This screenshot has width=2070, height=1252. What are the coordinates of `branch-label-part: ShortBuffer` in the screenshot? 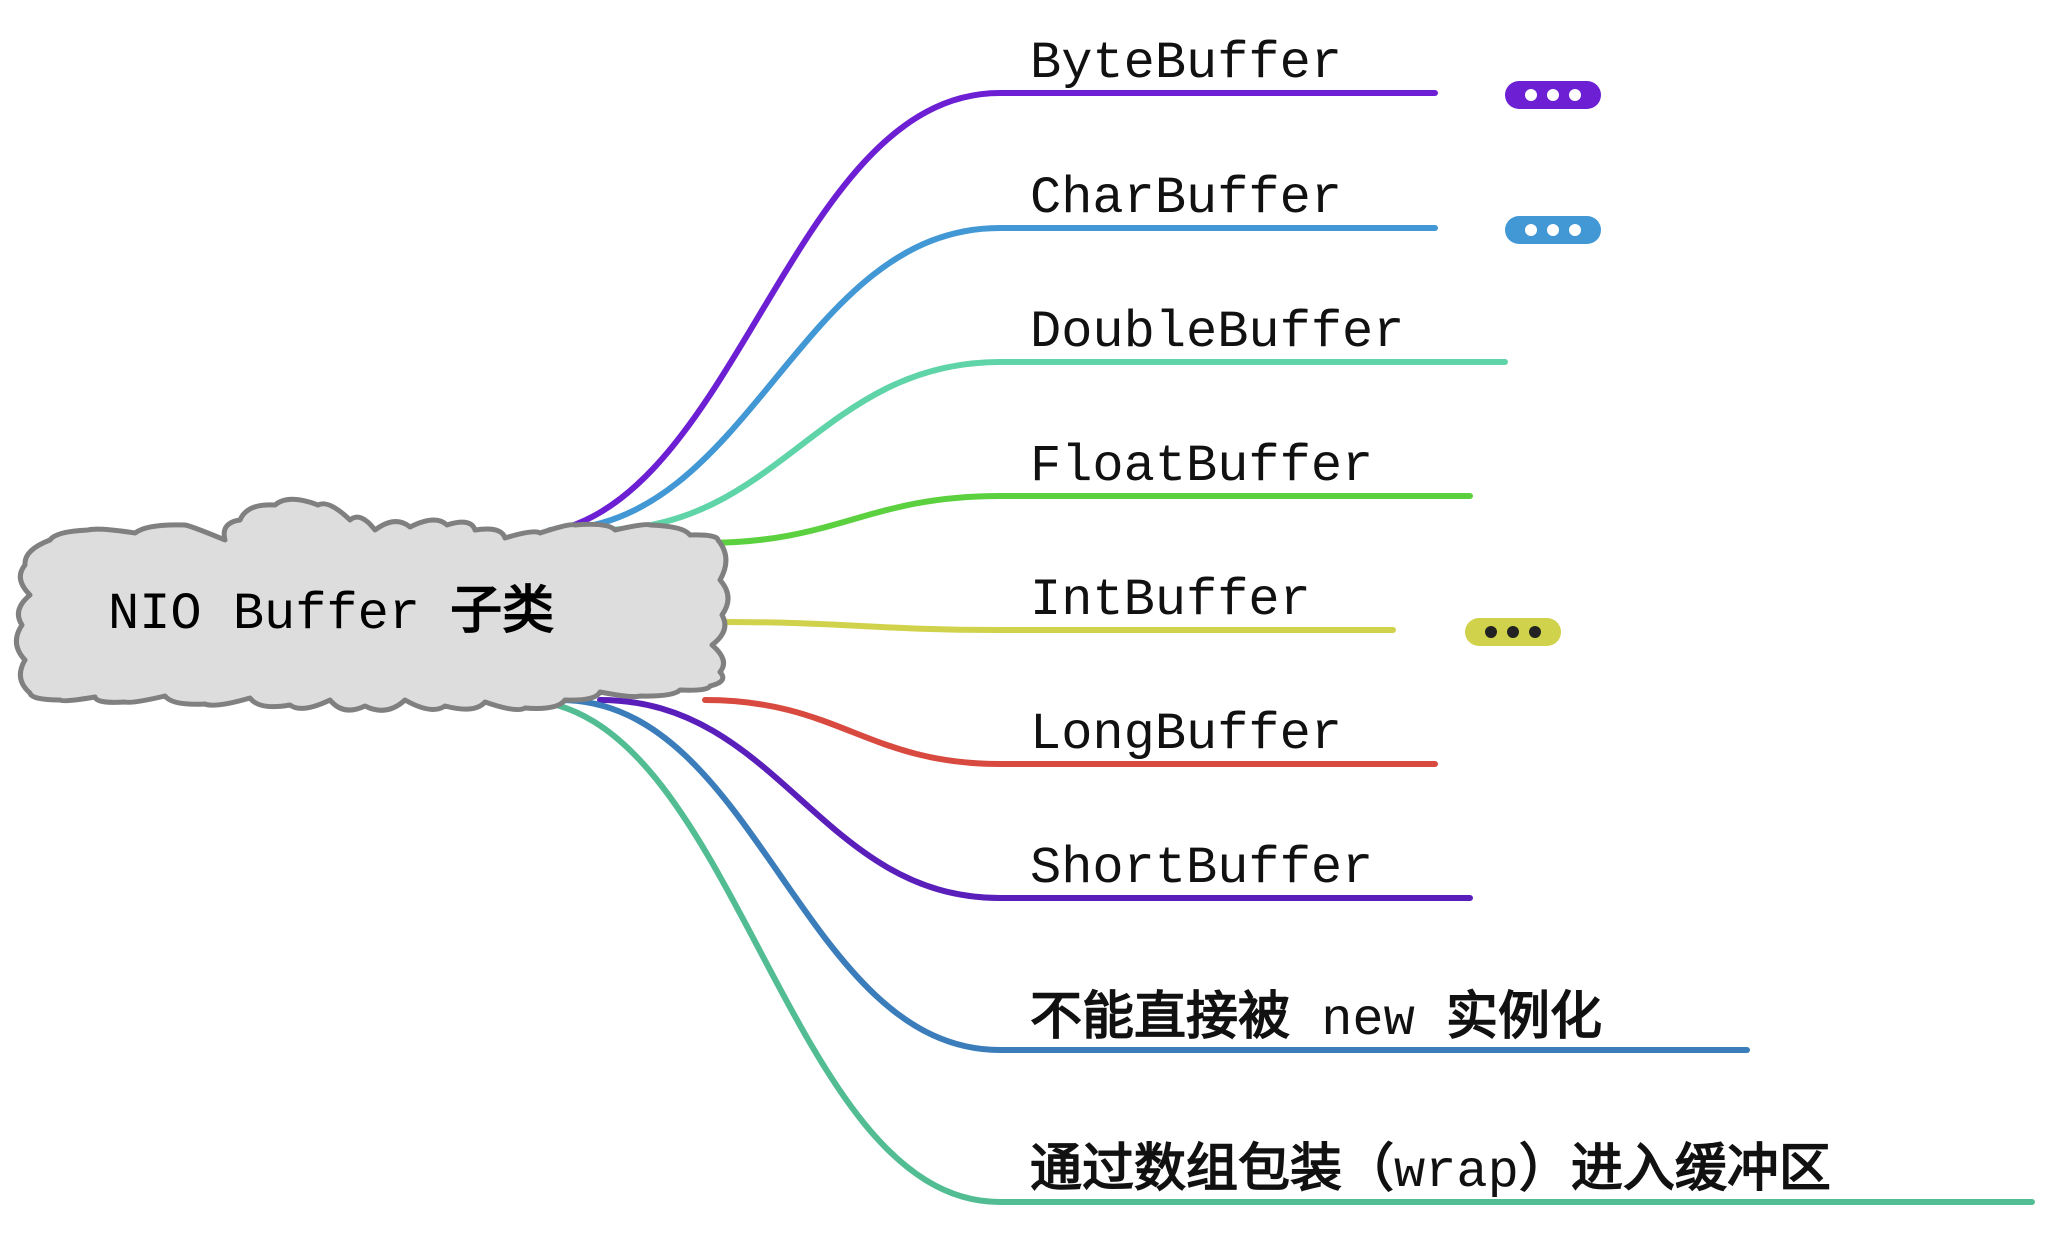 It's located at (1201, 868).